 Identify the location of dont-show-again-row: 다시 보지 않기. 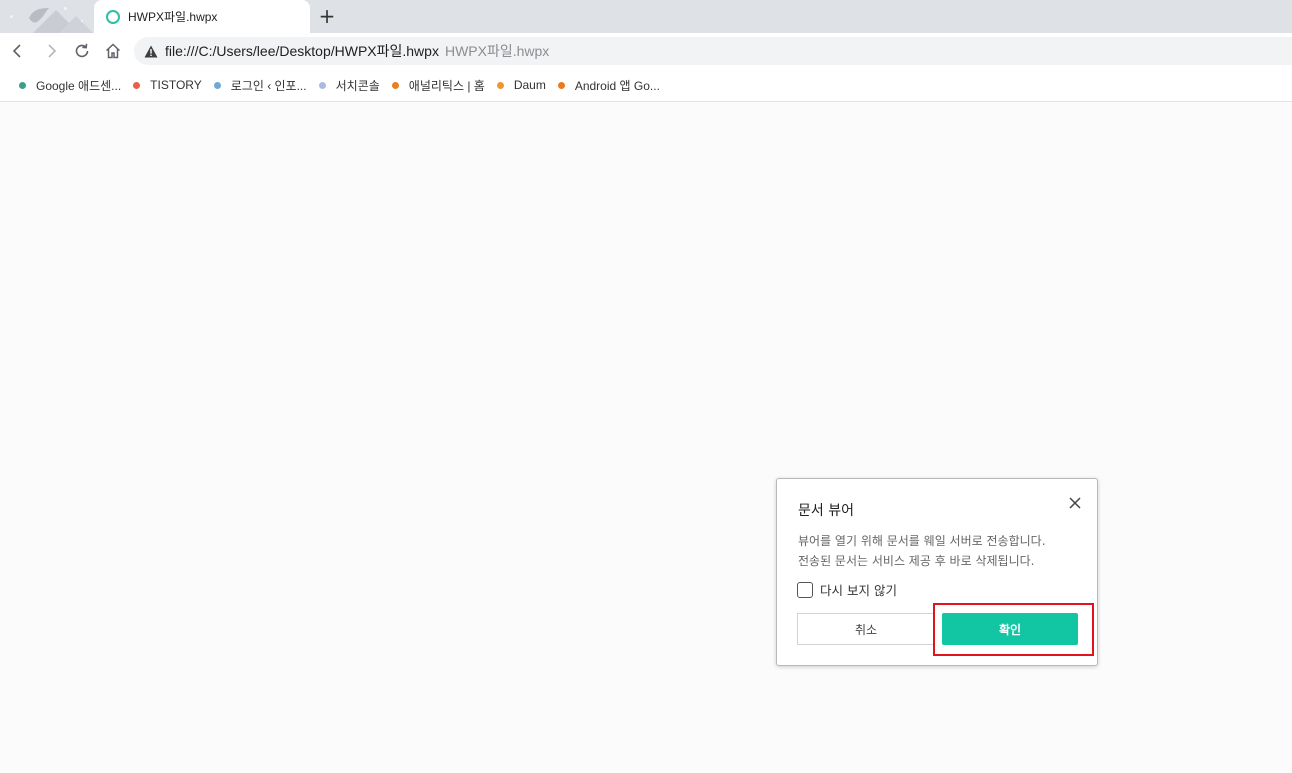
(847, 589).